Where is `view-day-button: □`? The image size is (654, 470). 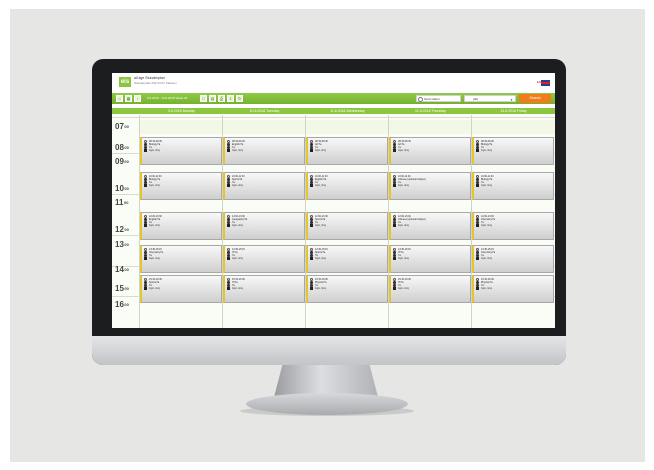 view-day-button: □ is located at coordinates (203, 98).